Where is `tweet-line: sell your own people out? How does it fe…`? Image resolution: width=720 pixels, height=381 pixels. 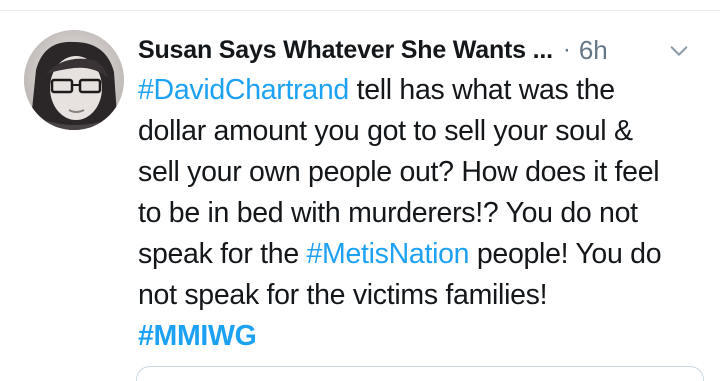 tweet-line: sell your own people out? How does it fe… is located at coordinates (423, 172).